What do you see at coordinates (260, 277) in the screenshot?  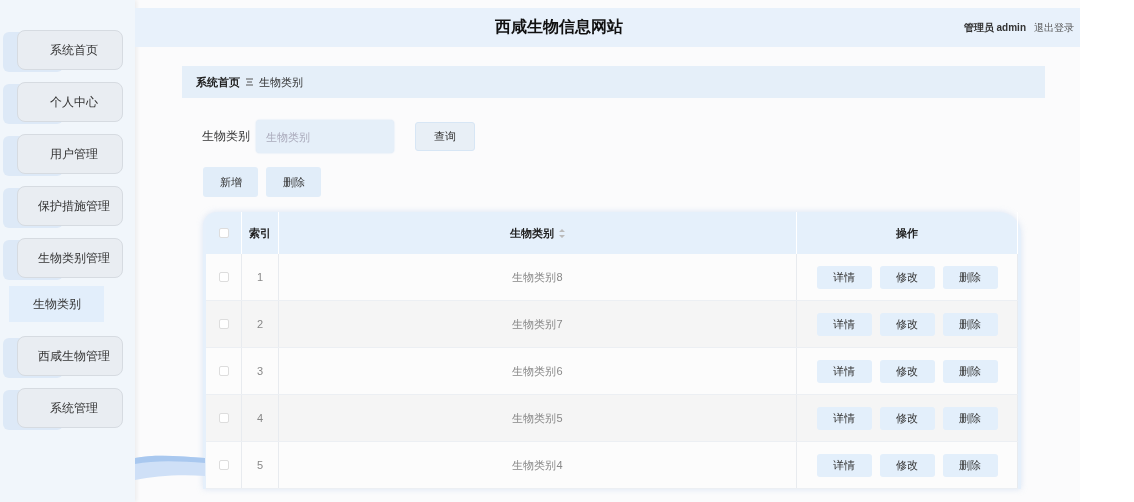 I see `table-cell: 1` at bounding box center [260, 277].